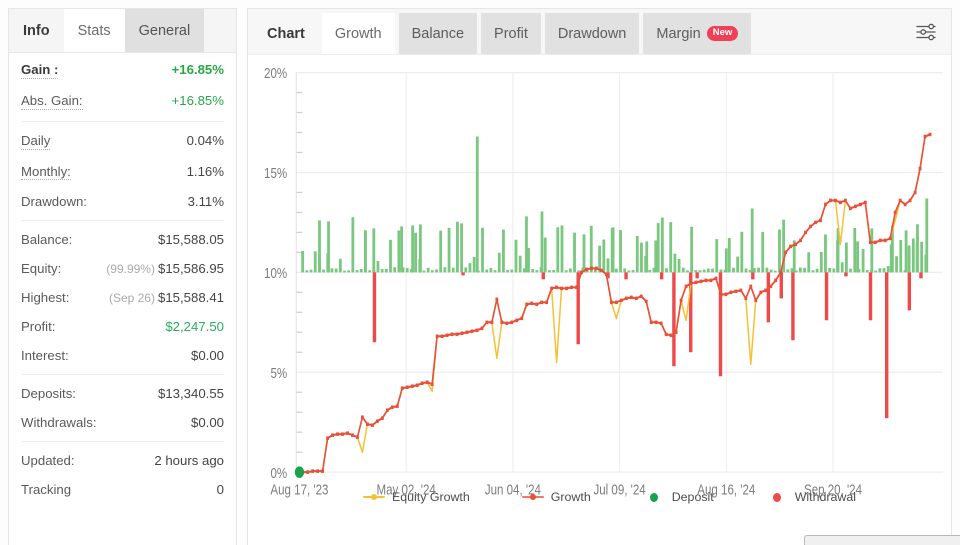 The image size is (960, 545). I want to click on sidebar-tab-stats-label: Stats, so click(94, 30).